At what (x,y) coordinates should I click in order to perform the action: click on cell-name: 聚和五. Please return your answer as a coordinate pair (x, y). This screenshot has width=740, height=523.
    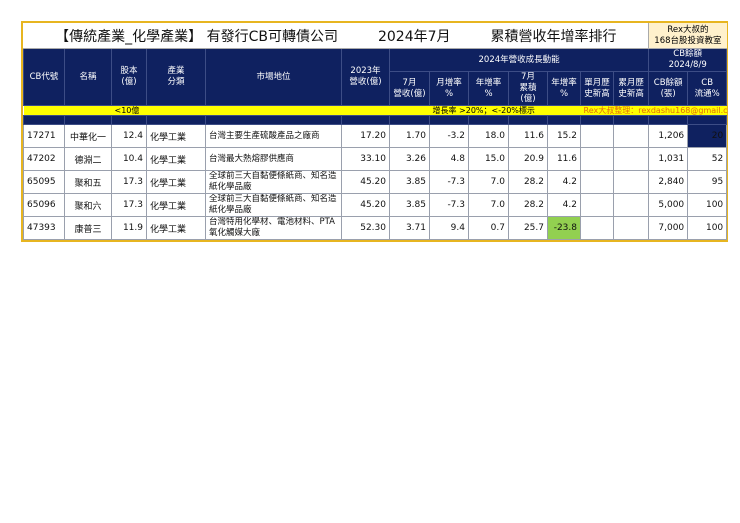
    Looking at the image, I should click on (88, 182).